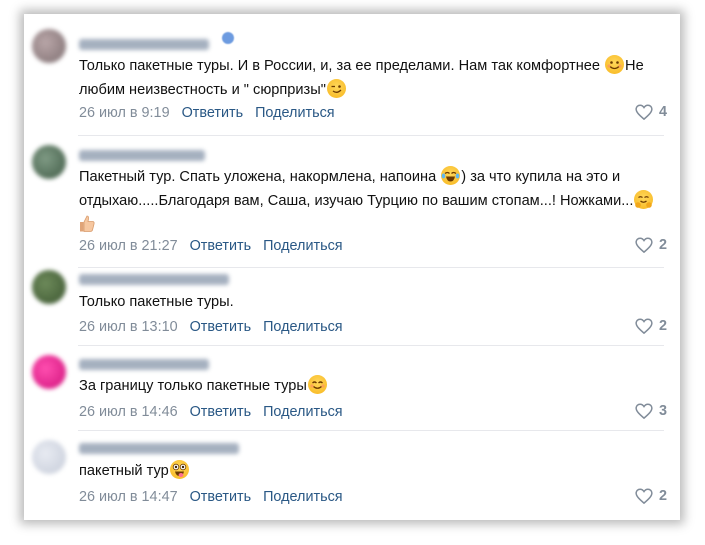  Describe the element at coordinates (374, 471) in the screenshot. I see `comment-text: пакетный тур` at that location.